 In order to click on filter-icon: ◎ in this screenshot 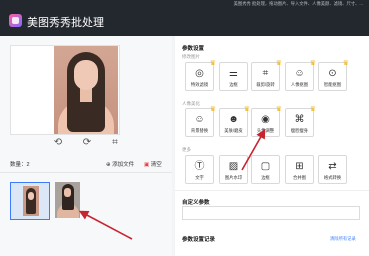, I will do `click(199, 73)`.